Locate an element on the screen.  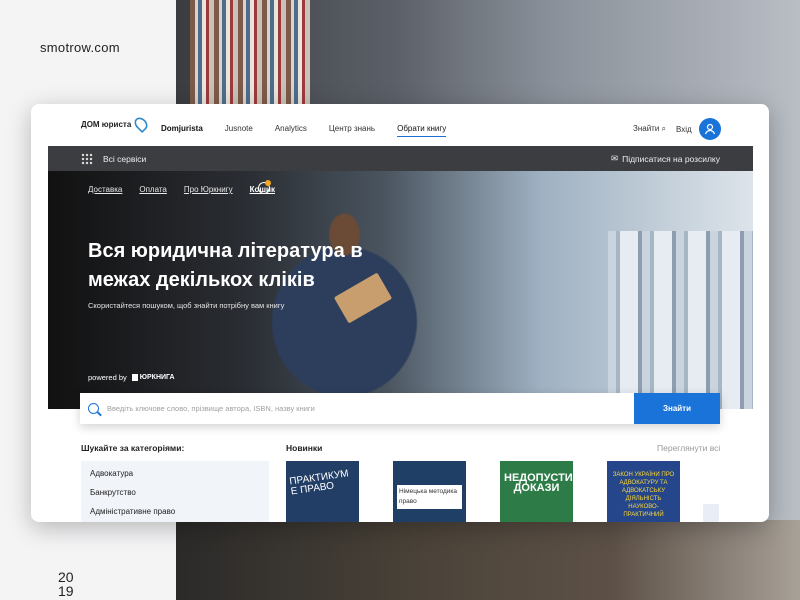
category-item: Адвокатура is located at coordinates (175, 473).